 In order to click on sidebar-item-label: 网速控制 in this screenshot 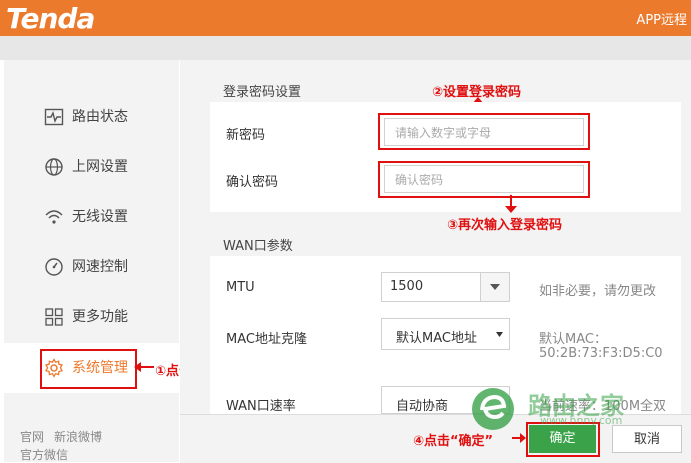, I will do `click(100, 267)`.